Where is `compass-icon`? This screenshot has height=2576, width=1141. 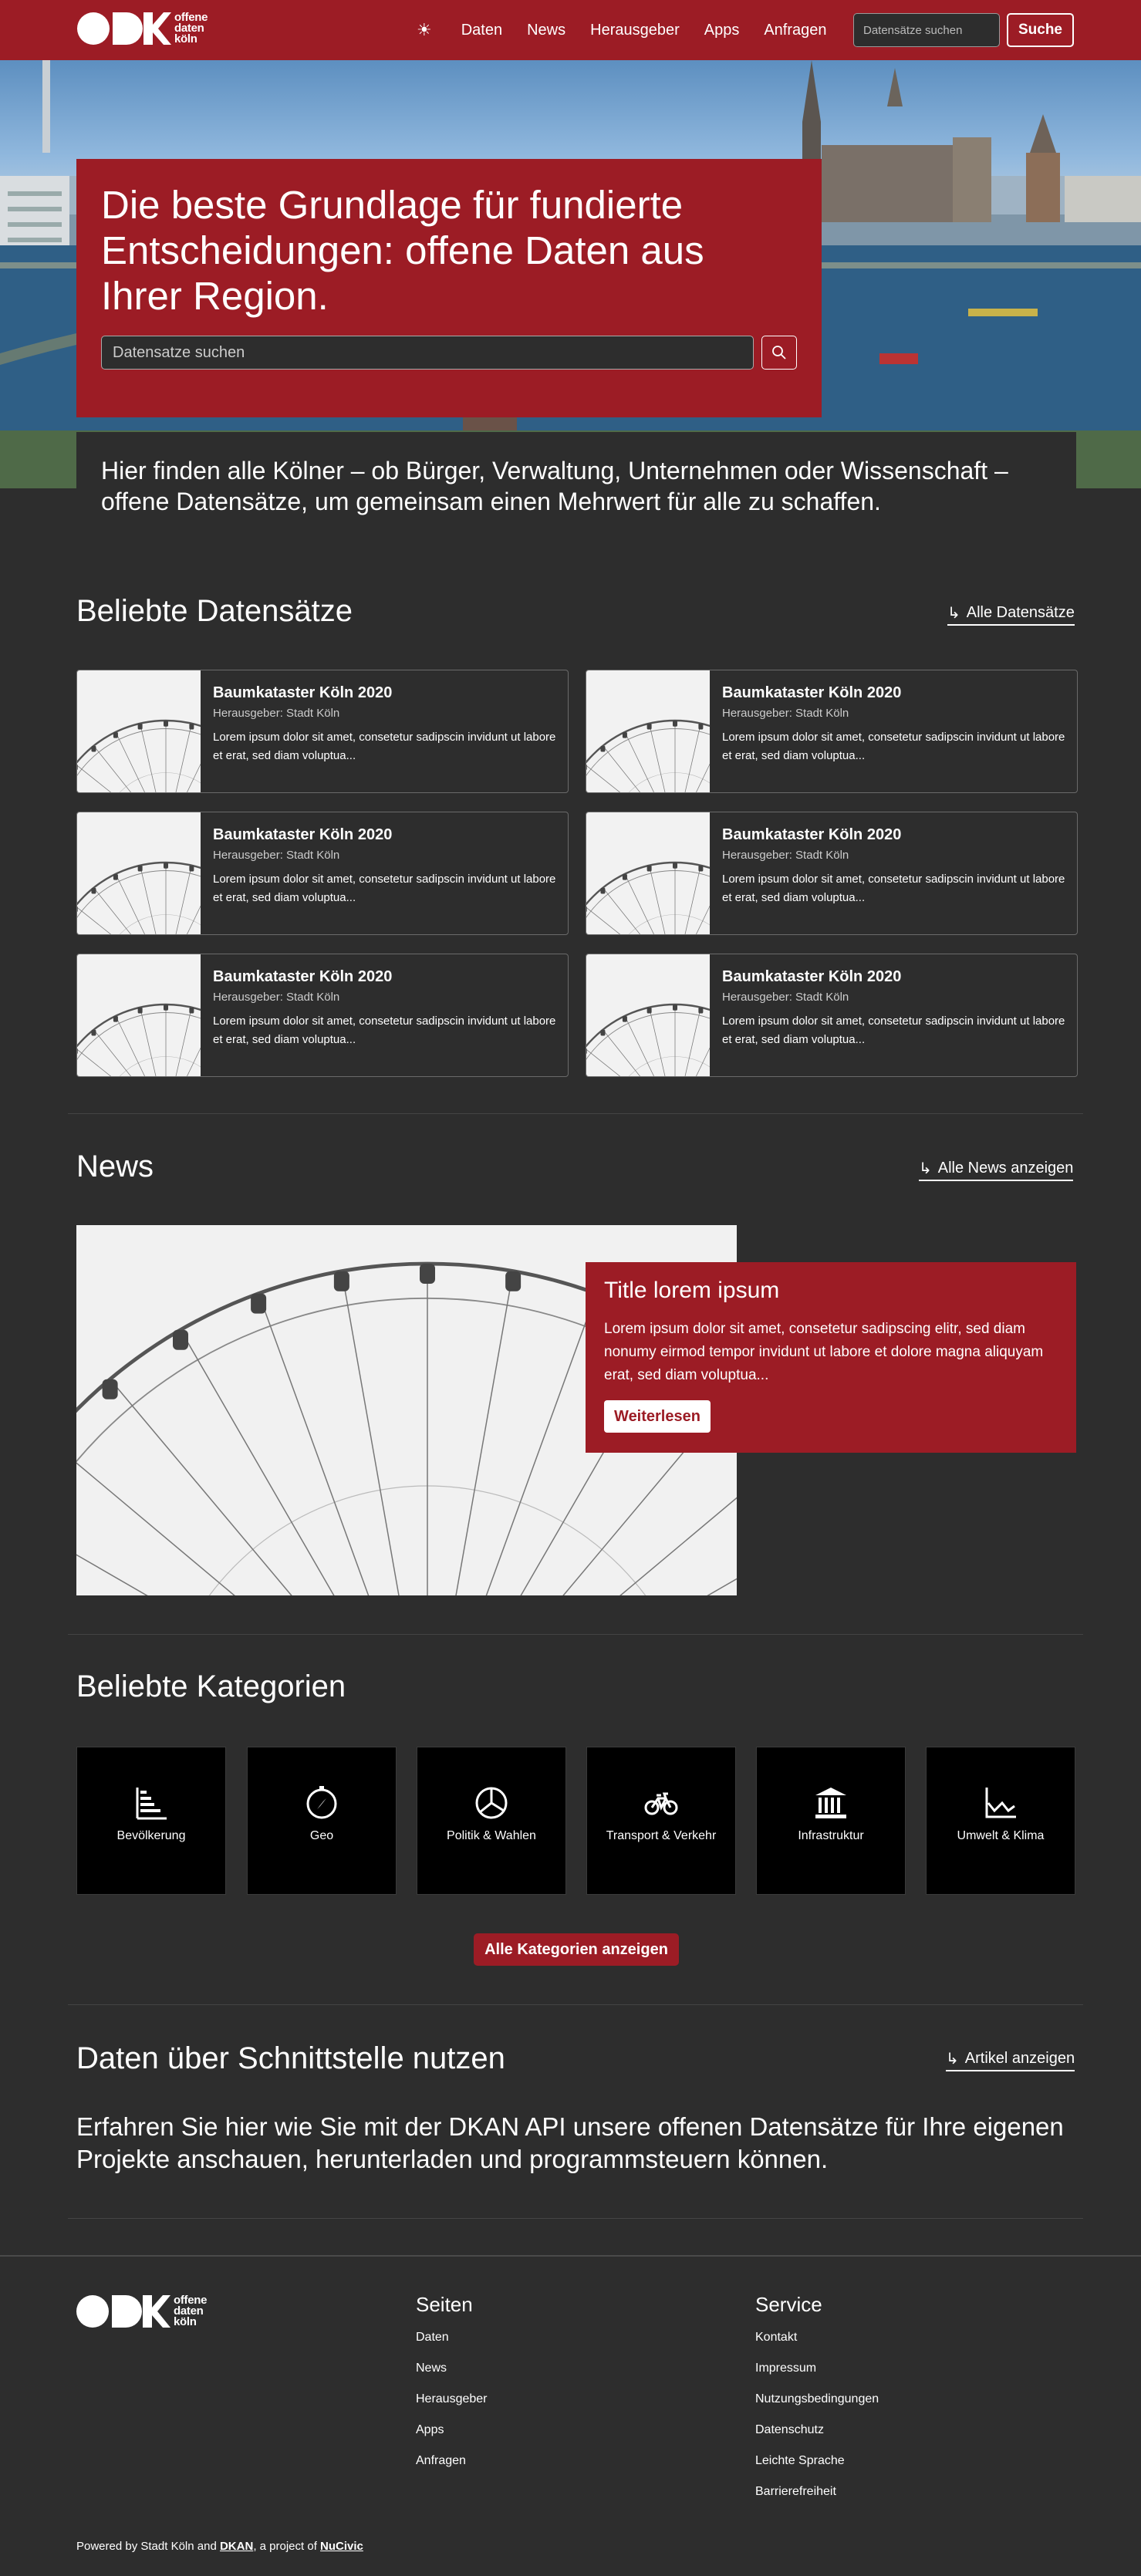
compass-icon is located at coordinates (321, 1803).